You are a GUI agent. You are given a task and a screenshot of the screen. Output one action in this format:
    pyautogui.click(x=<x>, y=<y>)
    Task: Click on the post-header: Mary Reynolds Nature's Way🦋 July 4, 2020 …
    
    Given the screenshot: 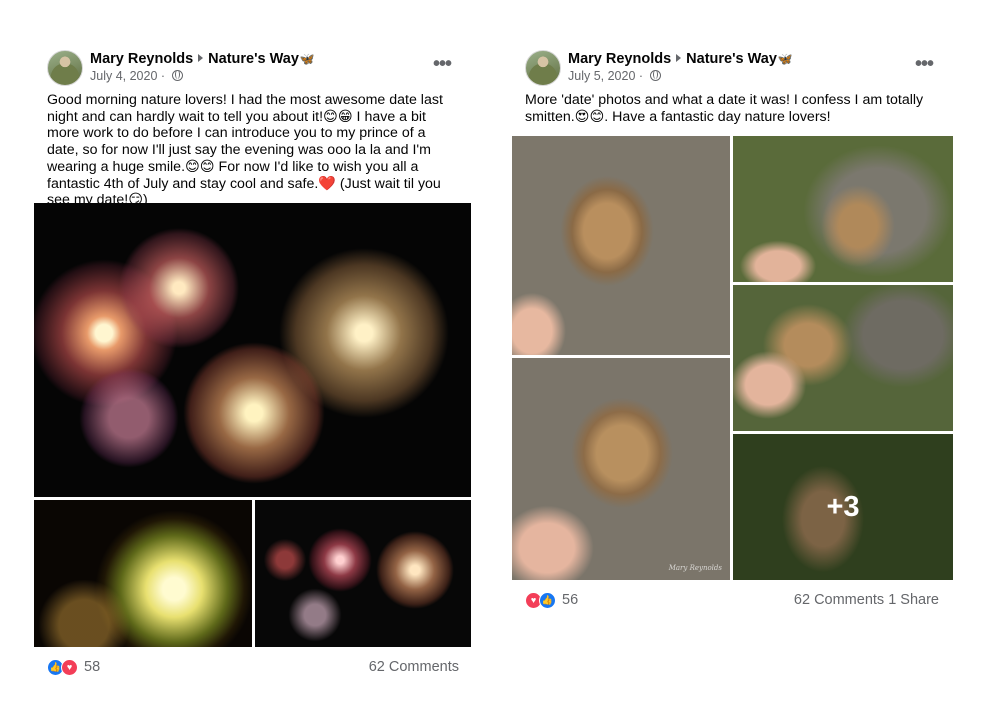 What is the action you would take?
    pyautogui.click(x=252, y=66)
    